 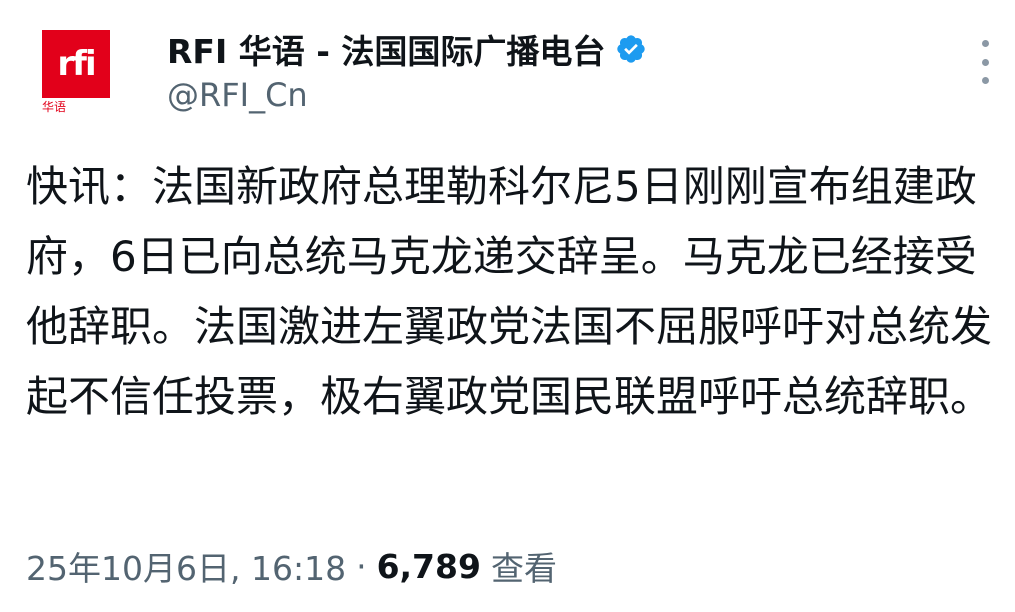 I want to click on tweet-meta: 25年10月6日, 16:18 · 6,789 查看, so click(x=291, y=566).